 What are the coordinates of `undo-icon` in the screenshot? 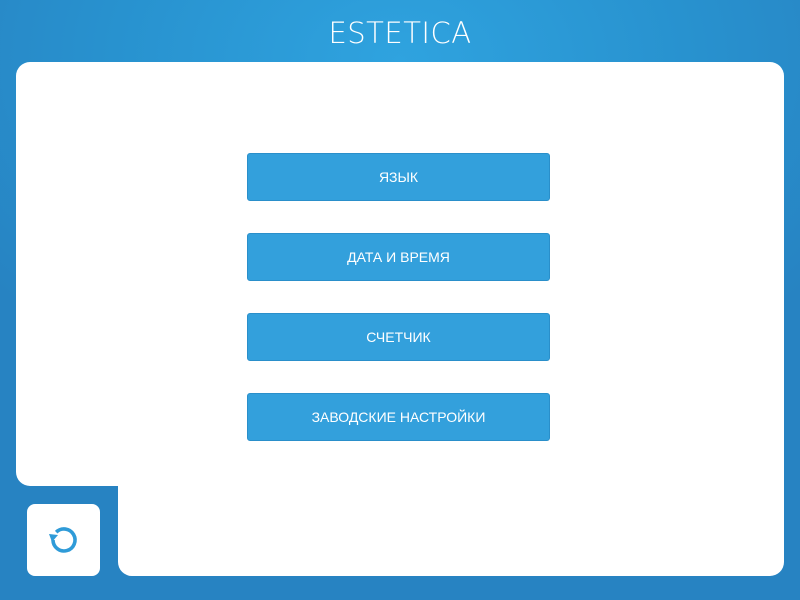 It's located at (63, 540).